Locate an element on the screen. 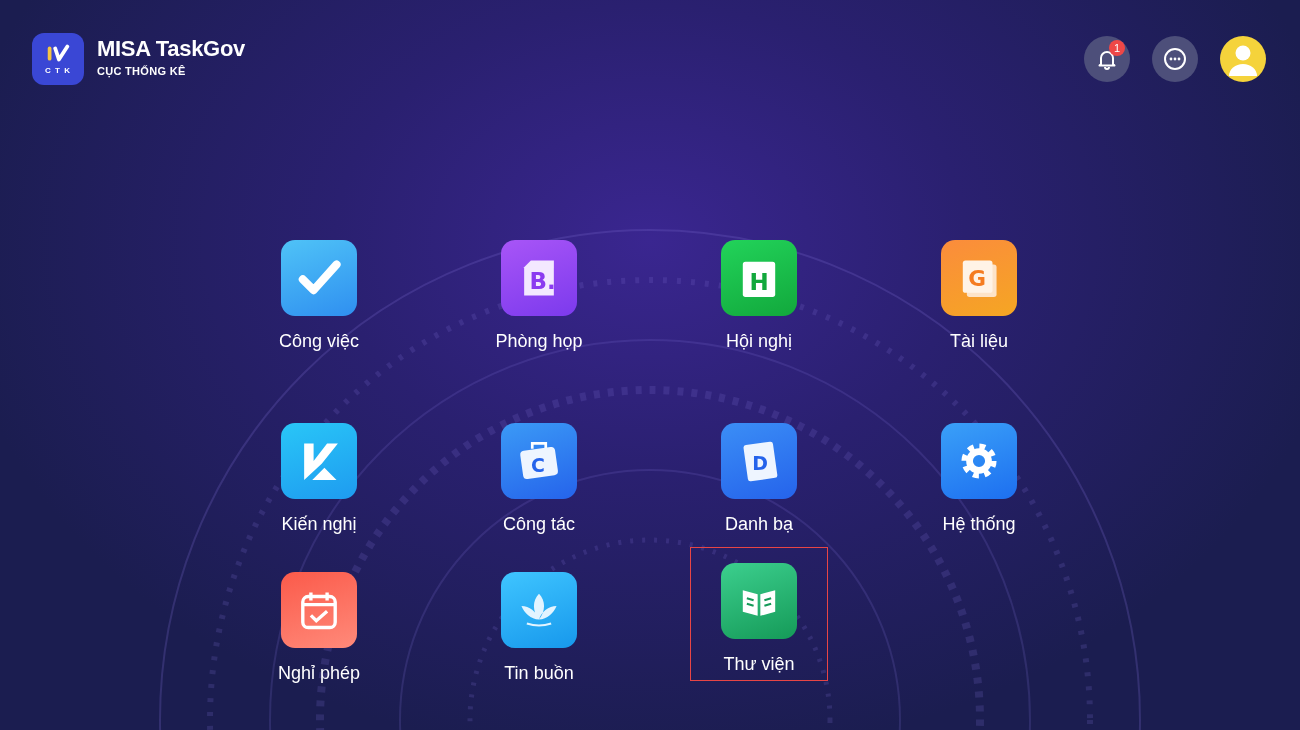 Image resolution: width=1300 pixels, height=730 pixels. app-tile: D Danh bạ is located at coordinates (759, 475).